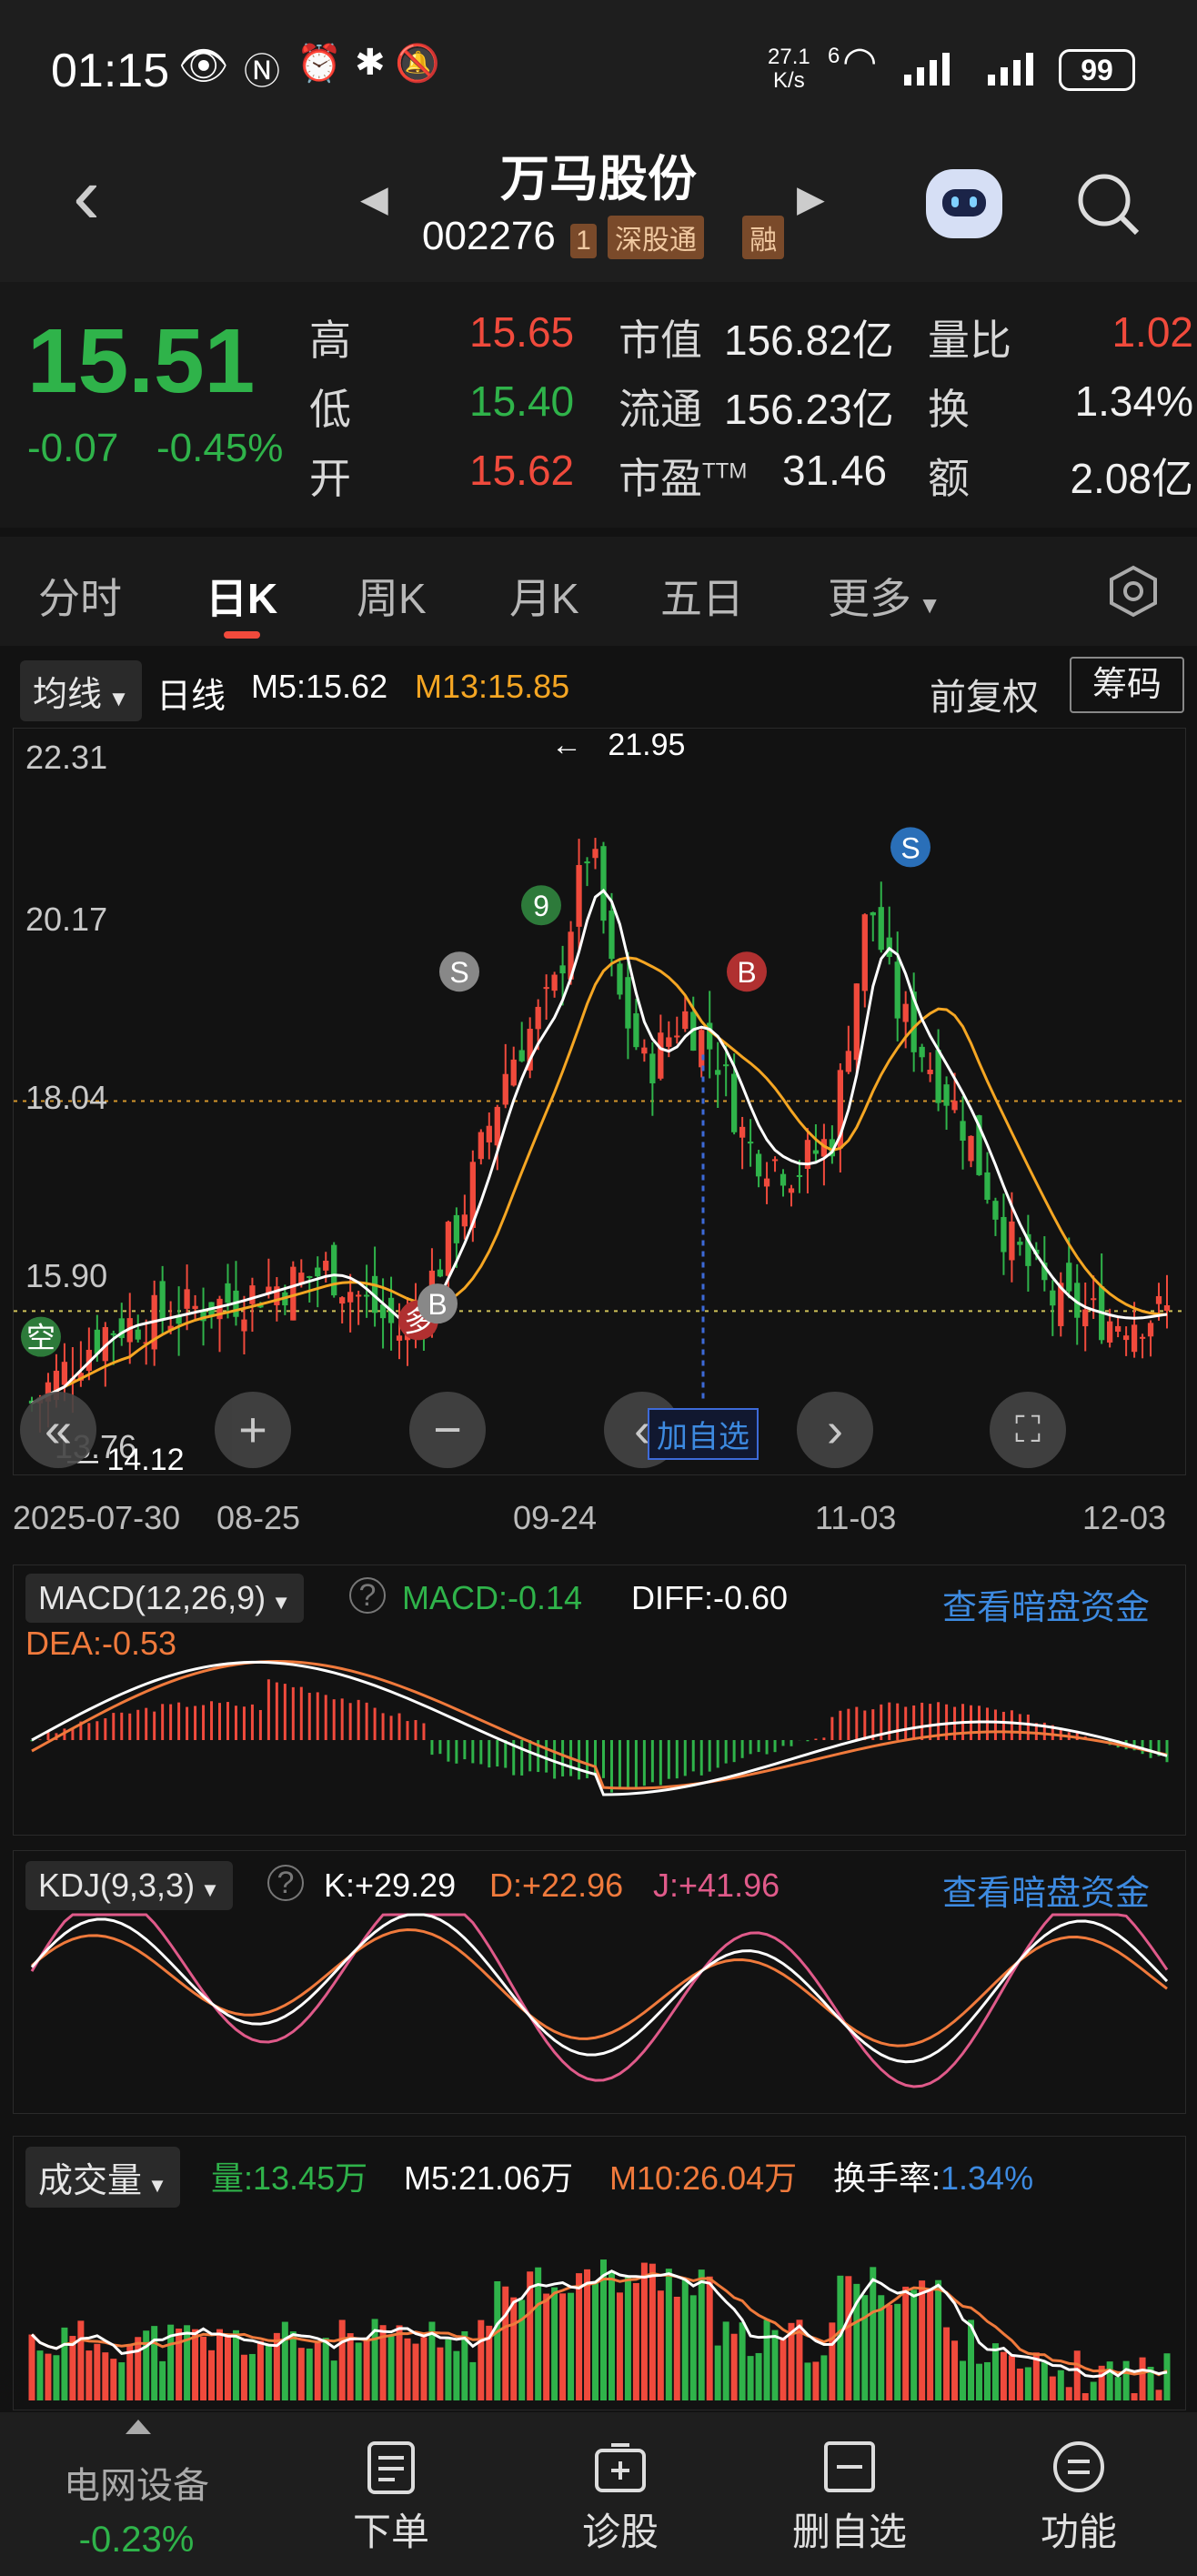 The width and height of the screenshot is (1197, 2576). Describe the element at coordinates (856, 1517) in the screenshot. I see `x-tick-4: 11-03` at that location.